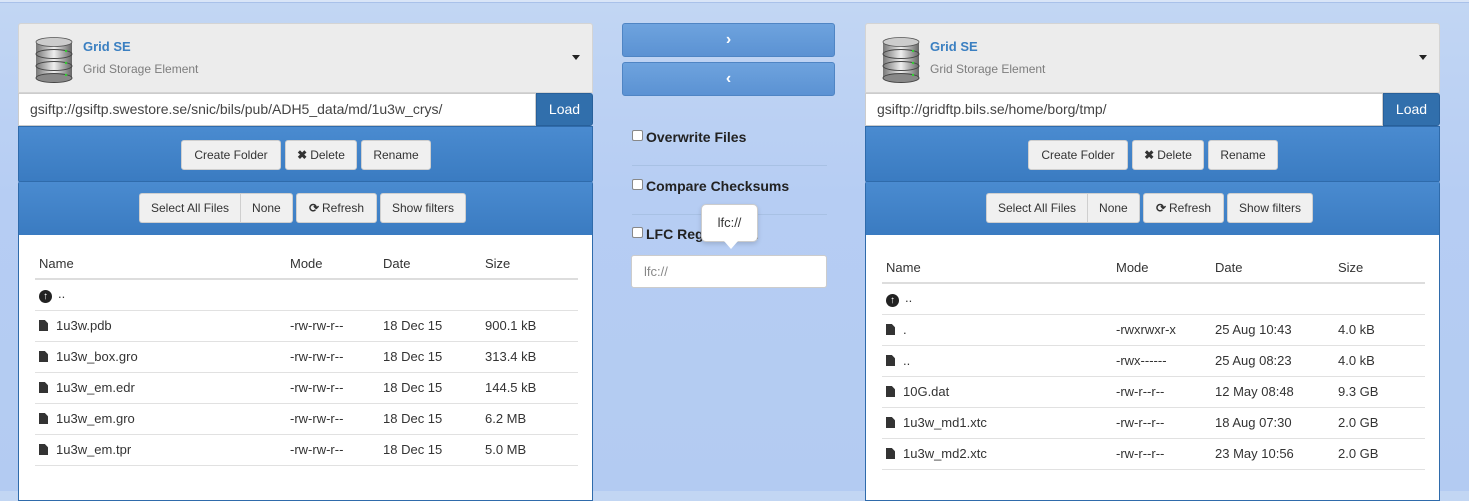 This screenshot has width=1469, height=501. I want to click on file-size: 5.0 MB, so click(529, 450).